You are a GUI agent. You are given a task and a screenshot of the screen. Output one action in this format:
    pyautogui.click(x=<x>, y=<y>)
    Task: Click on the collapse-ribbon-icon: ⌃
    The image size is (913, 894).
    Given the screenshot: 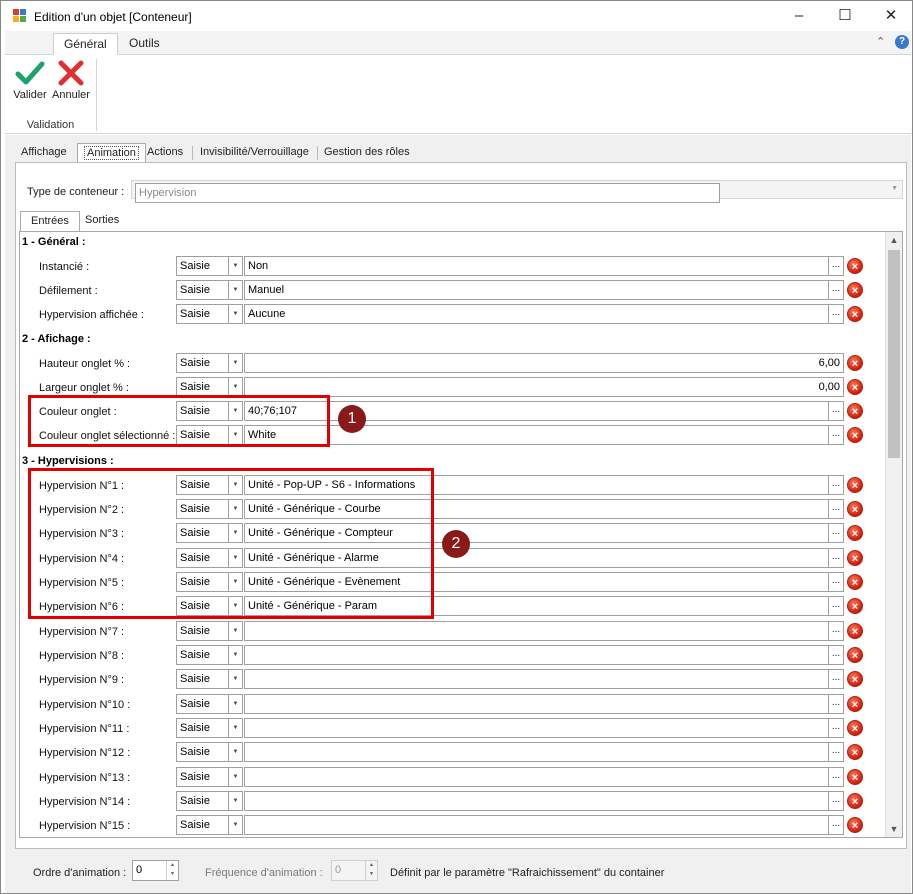 What is the action you would take?
    pyautogui.click(x=880, y=41)
    